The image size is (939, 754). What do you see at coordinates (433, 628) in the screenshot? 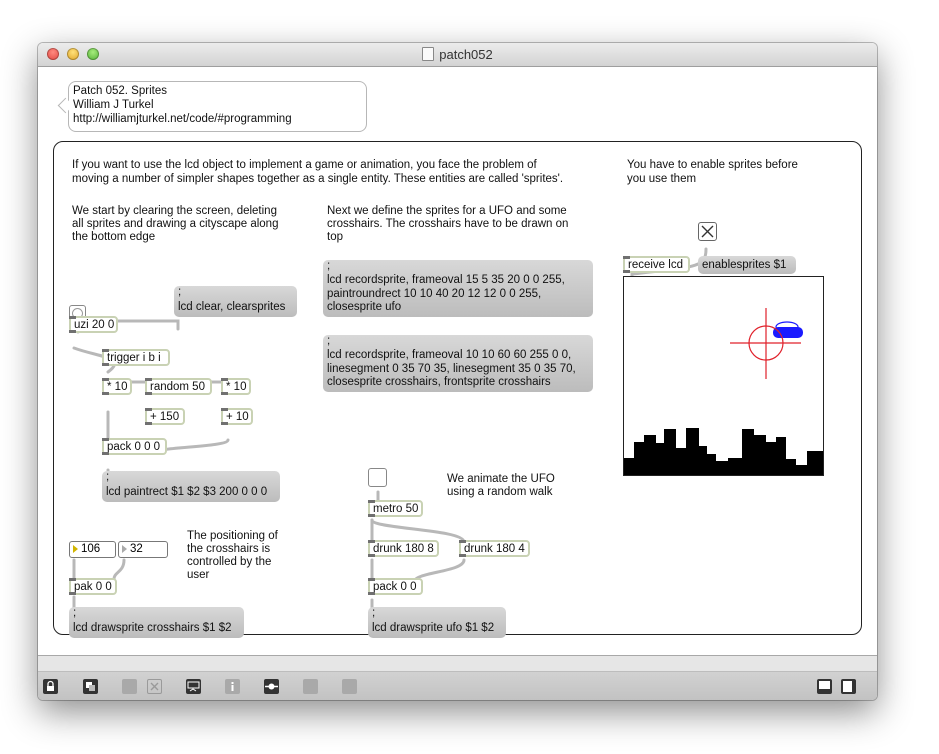
I see `drawufo-message-text: lcd drawsprite ufo $1 $2` at bounding box center [433, 628].